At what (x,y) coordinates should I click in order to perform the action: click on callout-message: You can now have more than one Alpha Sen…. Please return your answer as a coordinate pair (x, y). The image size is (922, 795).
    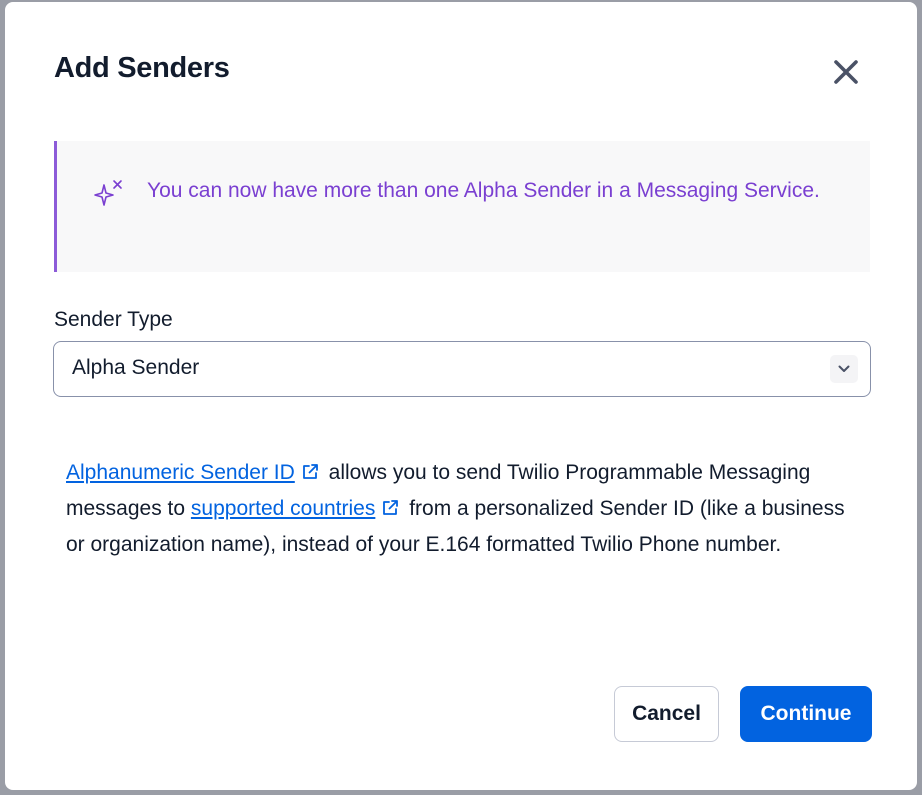
    Looking at the image, I should click on (483, 190).